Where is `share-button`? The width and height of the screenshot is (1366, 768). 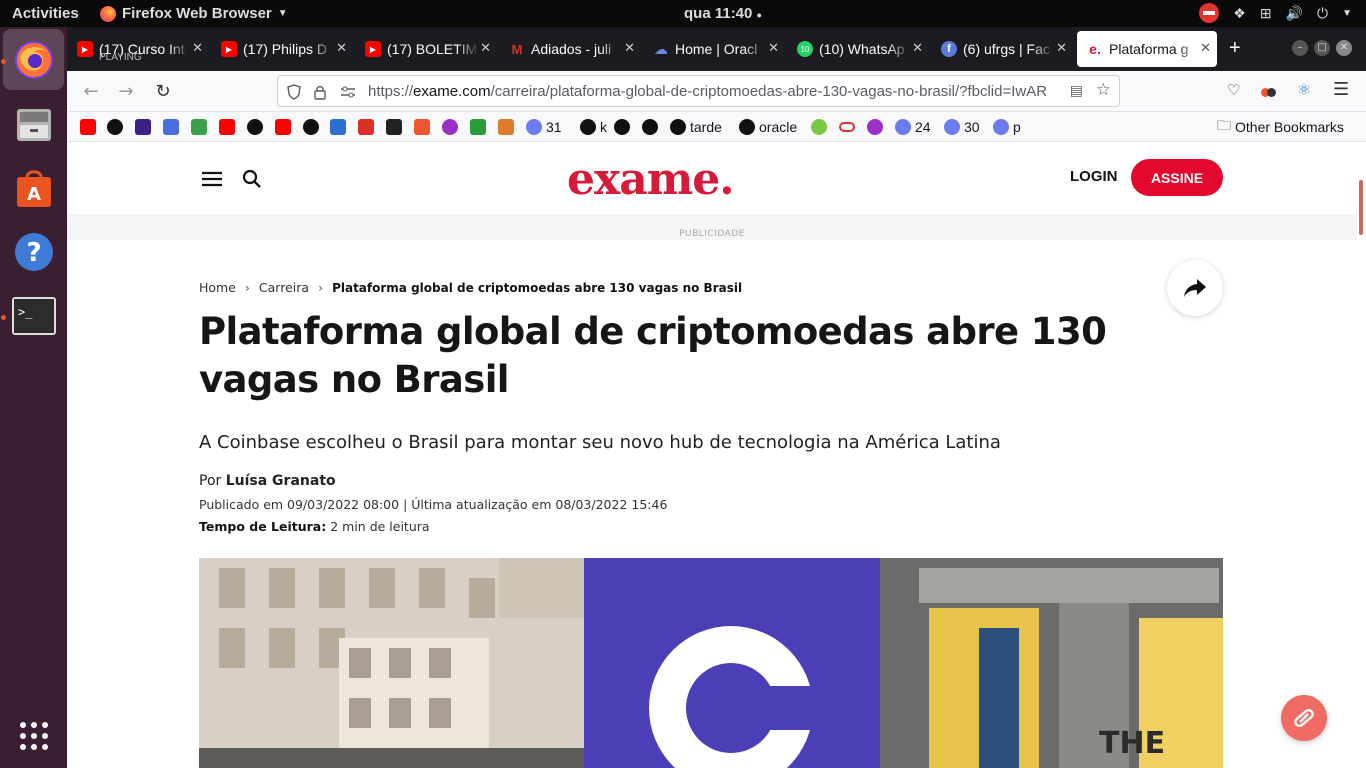
share-button is located at coordinates (1195, 288).